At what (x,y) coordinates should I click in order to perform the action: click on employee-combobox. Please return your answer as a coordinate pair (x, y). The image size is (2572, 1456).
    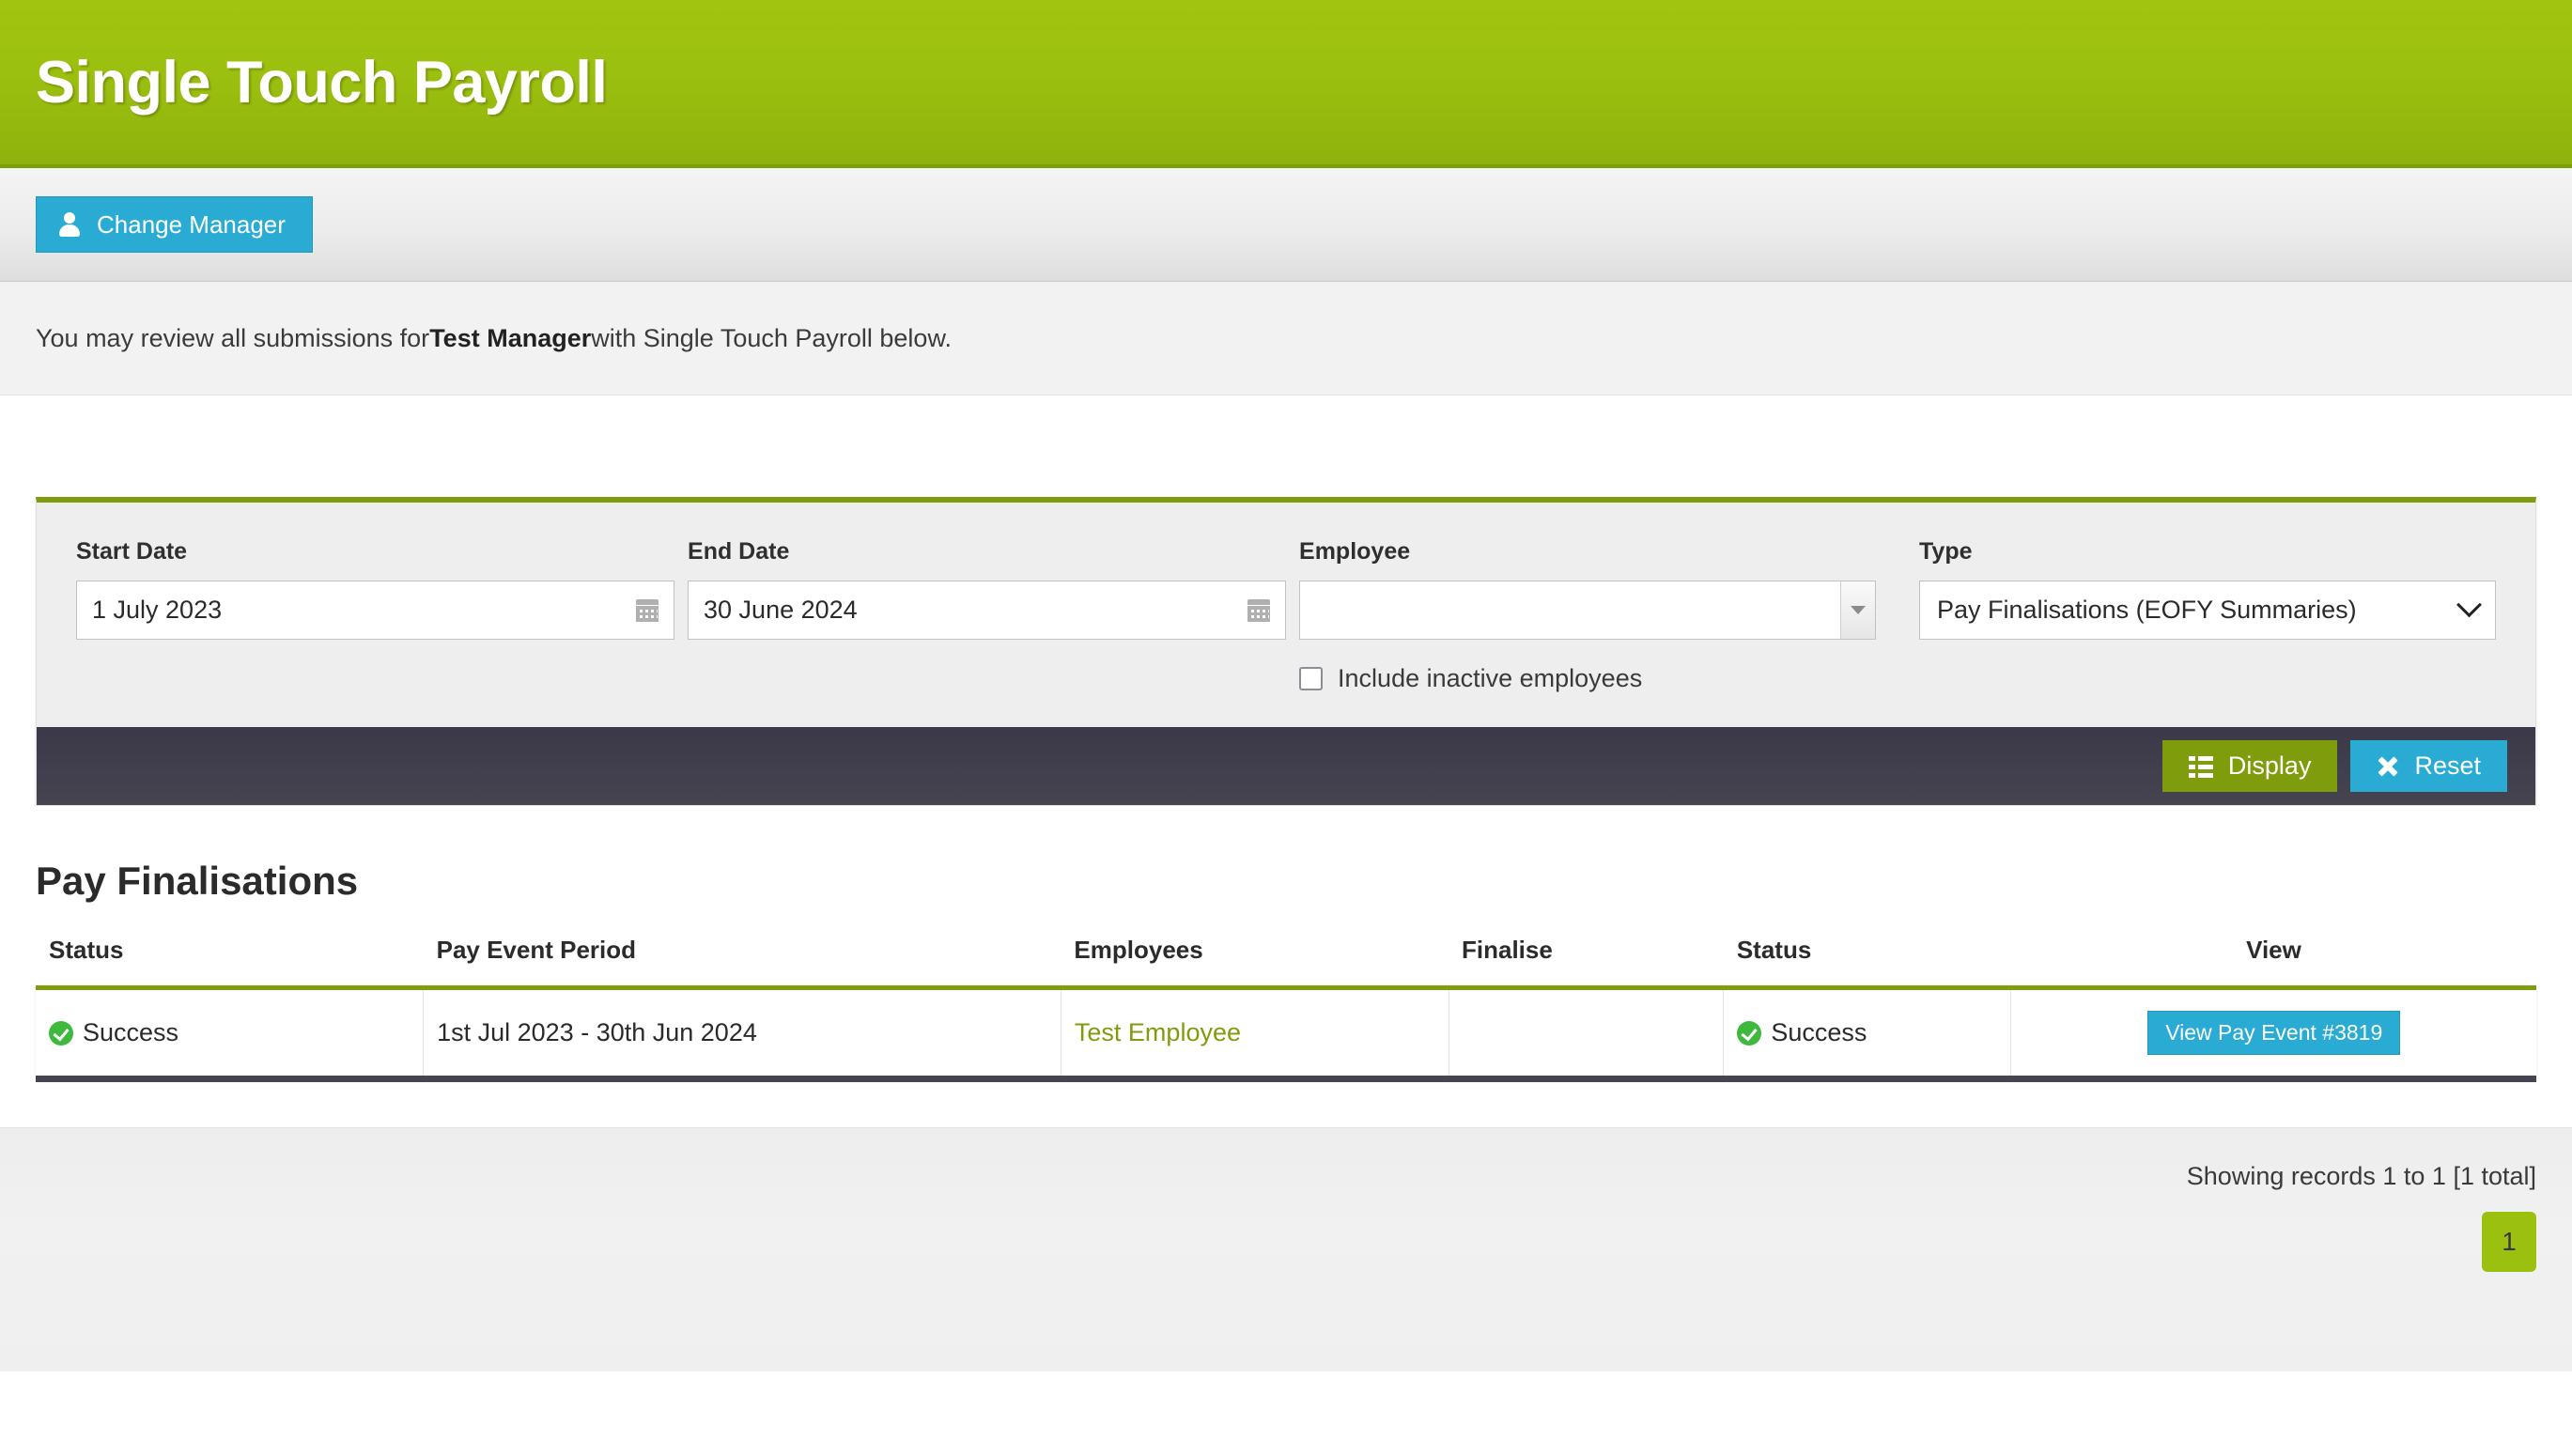
    Looking at the image, I should click on (1588, 610).